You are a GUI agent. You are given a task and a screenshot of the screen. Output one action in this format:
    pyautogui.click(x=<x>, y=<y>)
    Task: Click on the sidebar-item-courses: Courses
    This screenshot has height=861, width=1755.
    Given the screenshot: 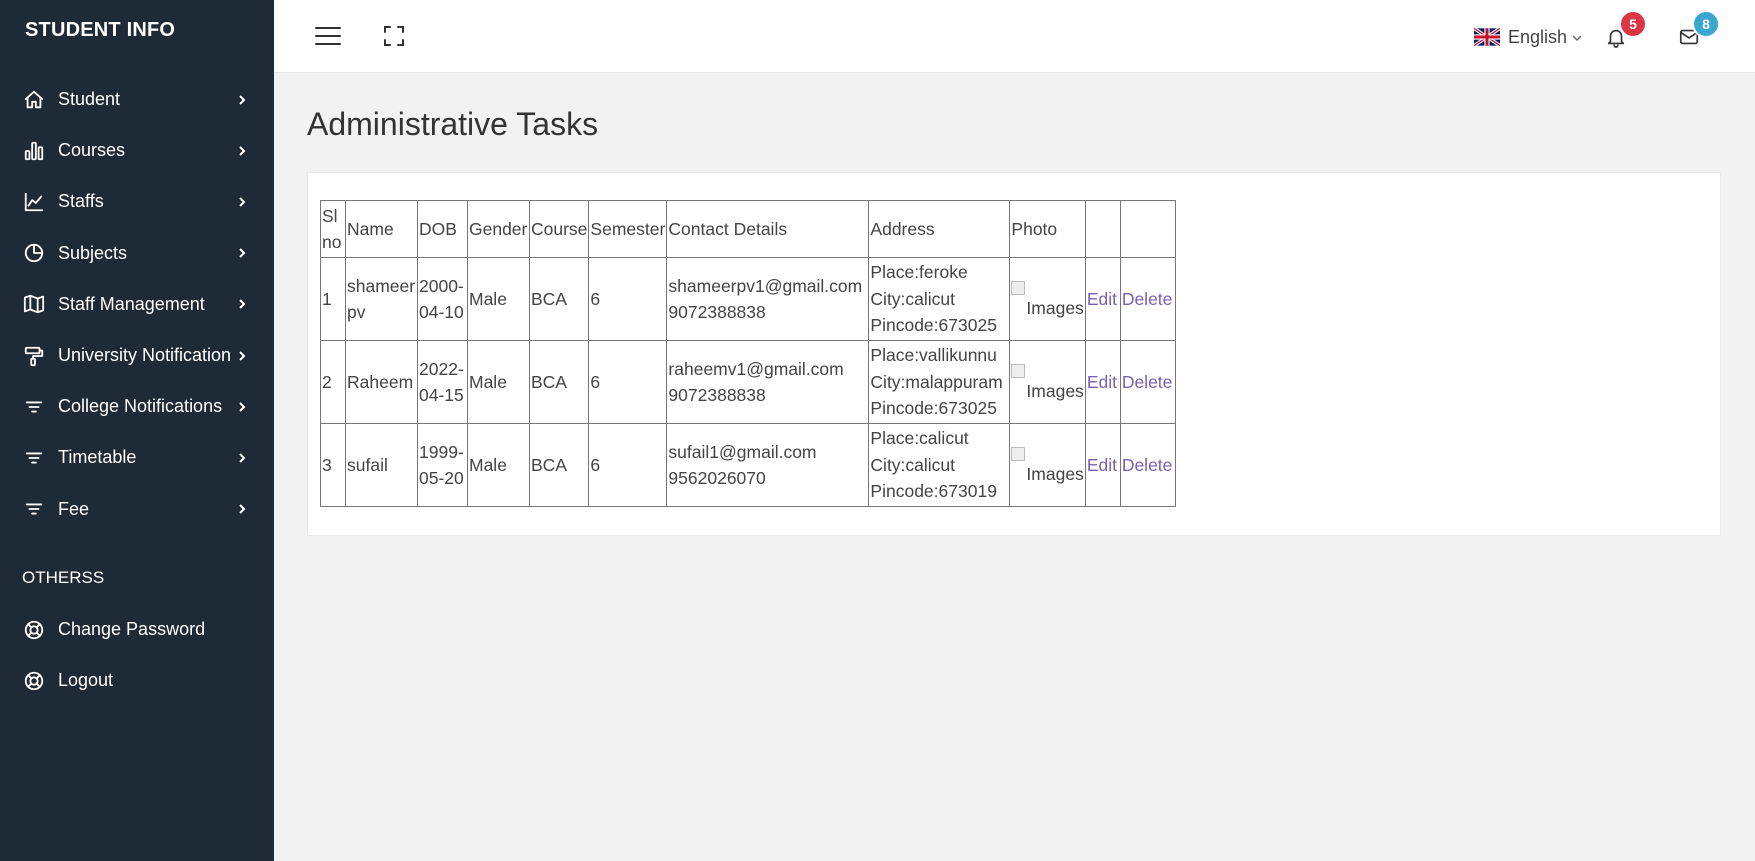 What is the action you would take?
    pyautogui.click(x=137, y=150)
    